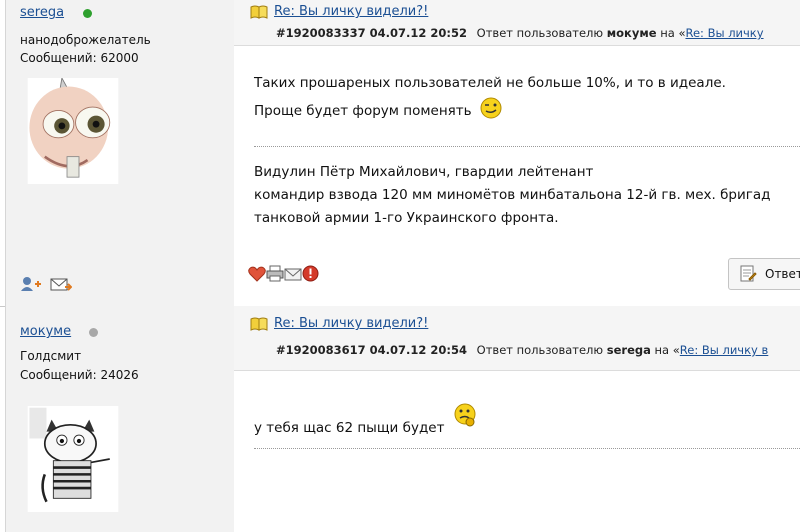  What do you see at coordinates (61, 284) in the screenshot?
I see `send-message-icon` at bounding box center [61, 284].